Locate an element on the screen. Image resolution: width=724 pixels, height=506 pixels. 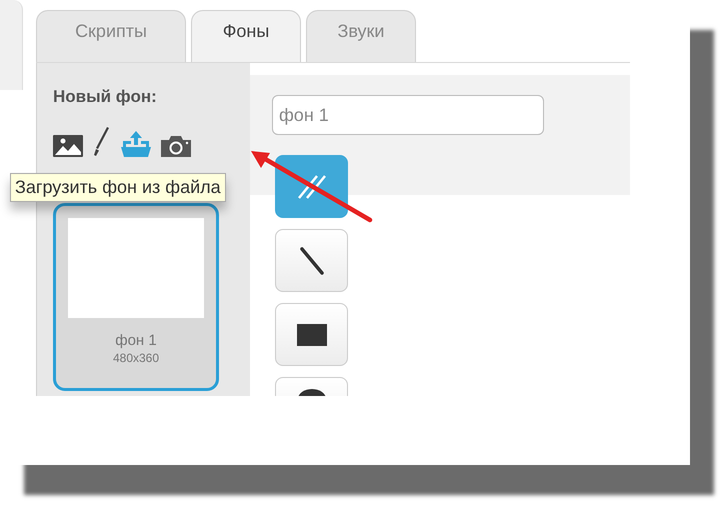
backdrop-thumbnail: фон 1 480x360 is located at coordinates (136, 297).